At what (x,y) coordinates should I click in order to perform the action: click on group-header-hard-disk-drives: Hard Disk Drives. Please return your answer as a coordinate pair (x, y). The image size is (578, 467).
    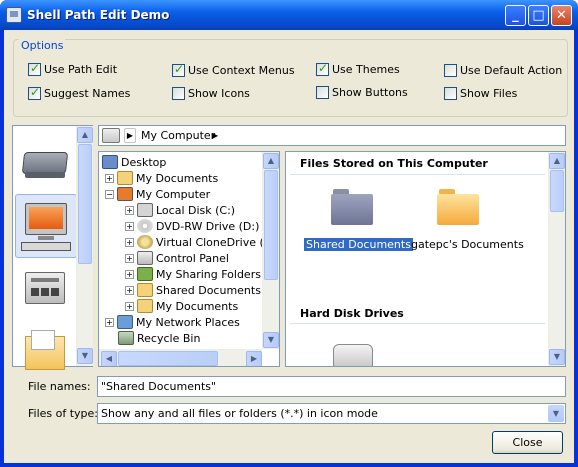
    Looking at the image, I should click on (352, 313).